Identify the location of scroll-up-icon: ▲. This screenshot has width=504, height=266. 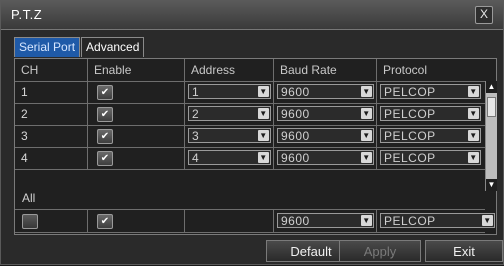
(491, 87).